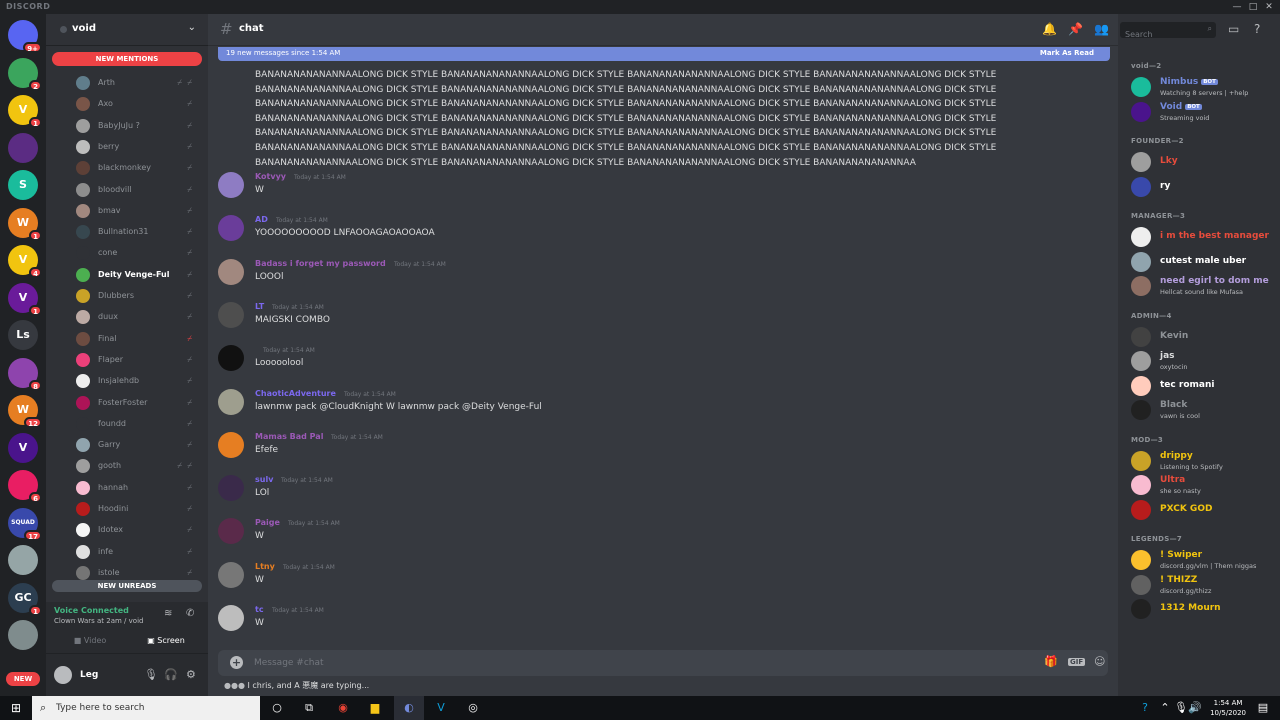 This screenshot has width=1280, height=720. Describe the element at coordinates (166, 641) in the screenshot. I see `screen-button: ▣ Screen` at that location.